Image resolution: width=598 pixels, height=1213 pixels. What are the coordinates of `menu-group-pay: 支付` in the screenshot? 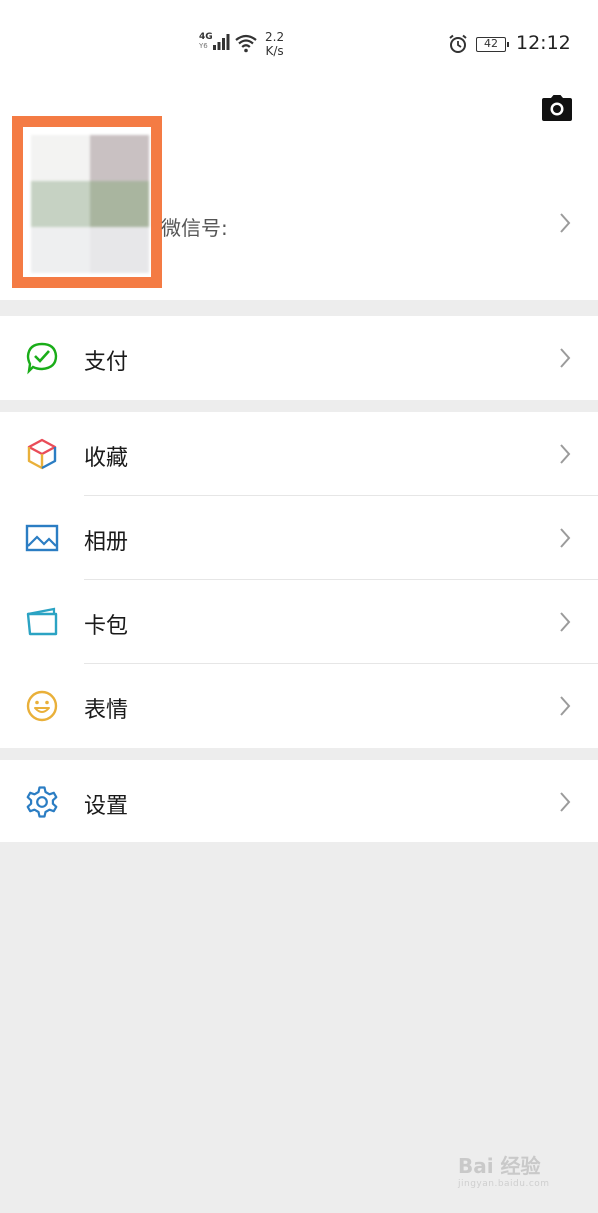 It's located at (299, 358).